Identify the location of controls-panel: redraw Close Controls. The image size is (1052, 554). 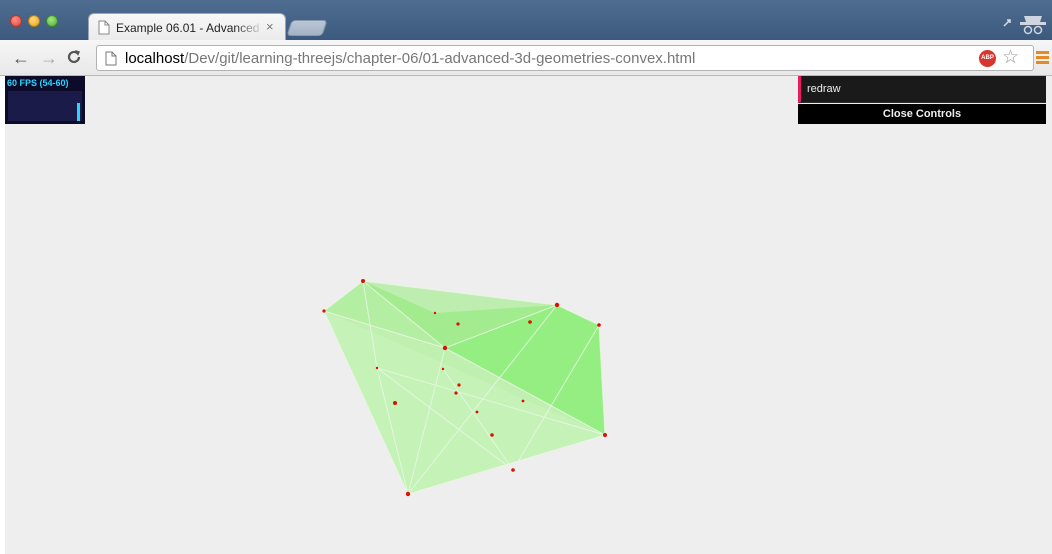
(922, 100).